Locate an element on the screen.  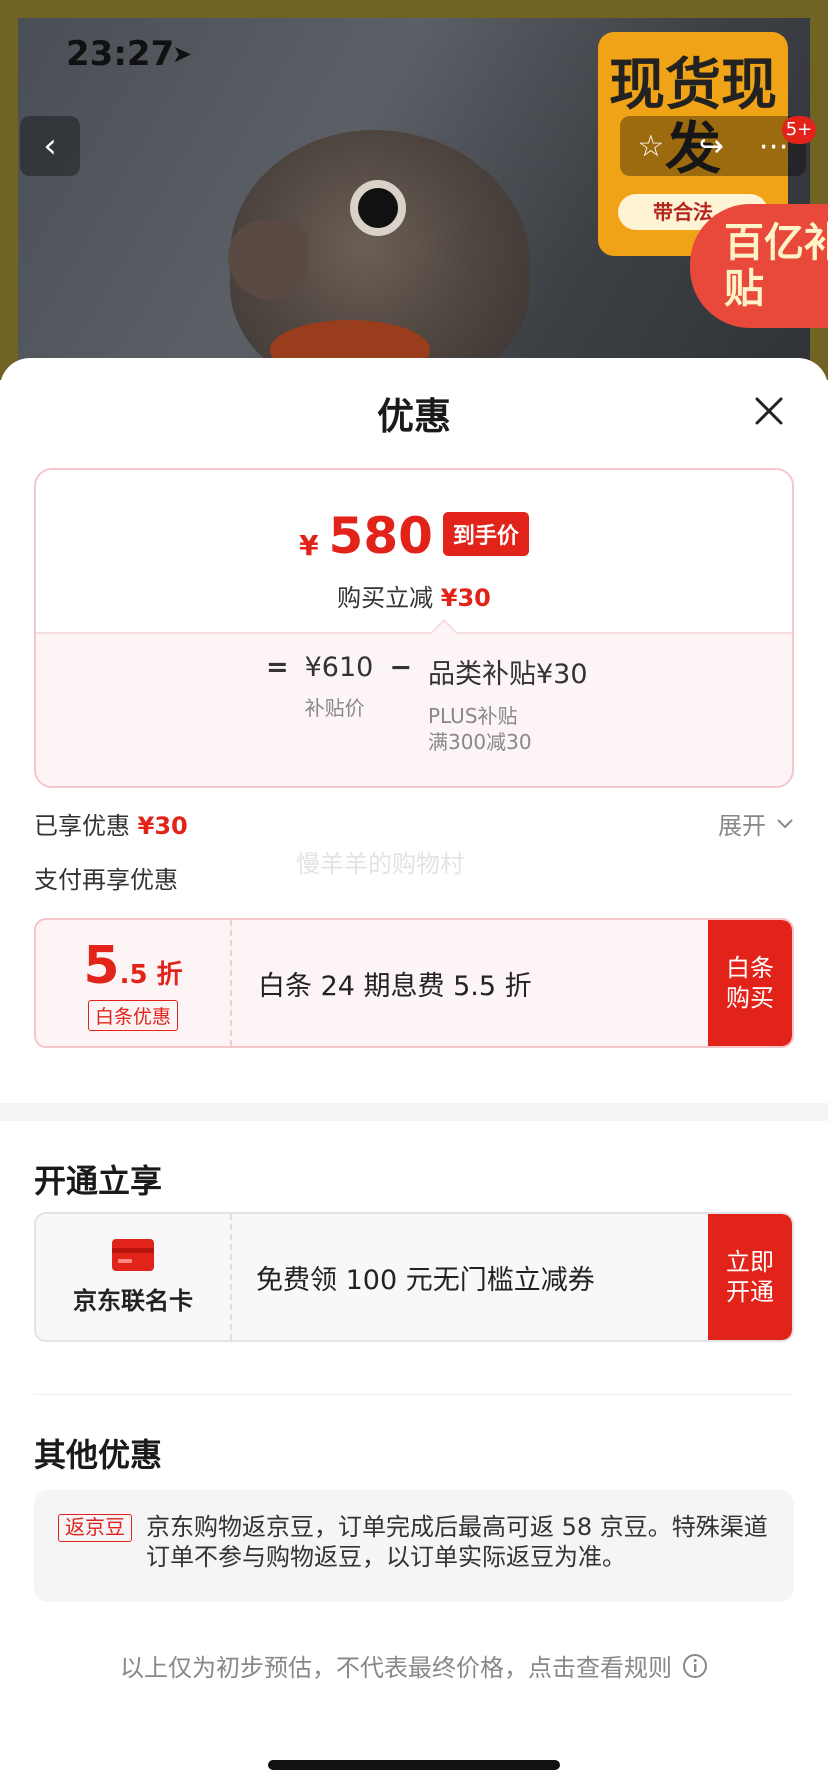
jd-card-offer: 京东联名卡 免费领 100 元无门槛立减券 立即 开通 is located at coordinates (414, 1277).